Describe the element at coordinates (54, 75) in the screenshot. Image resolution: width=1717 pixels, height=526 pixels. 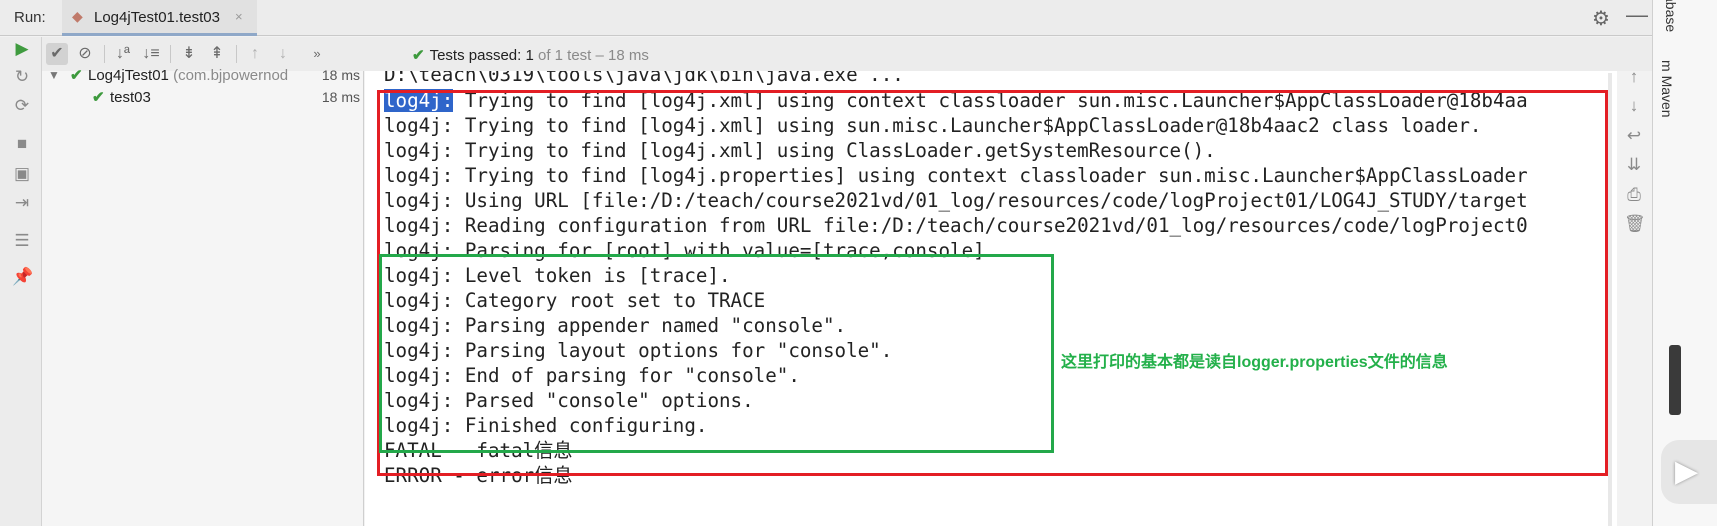
I see `chevron-down-icon: ▼` at that location.